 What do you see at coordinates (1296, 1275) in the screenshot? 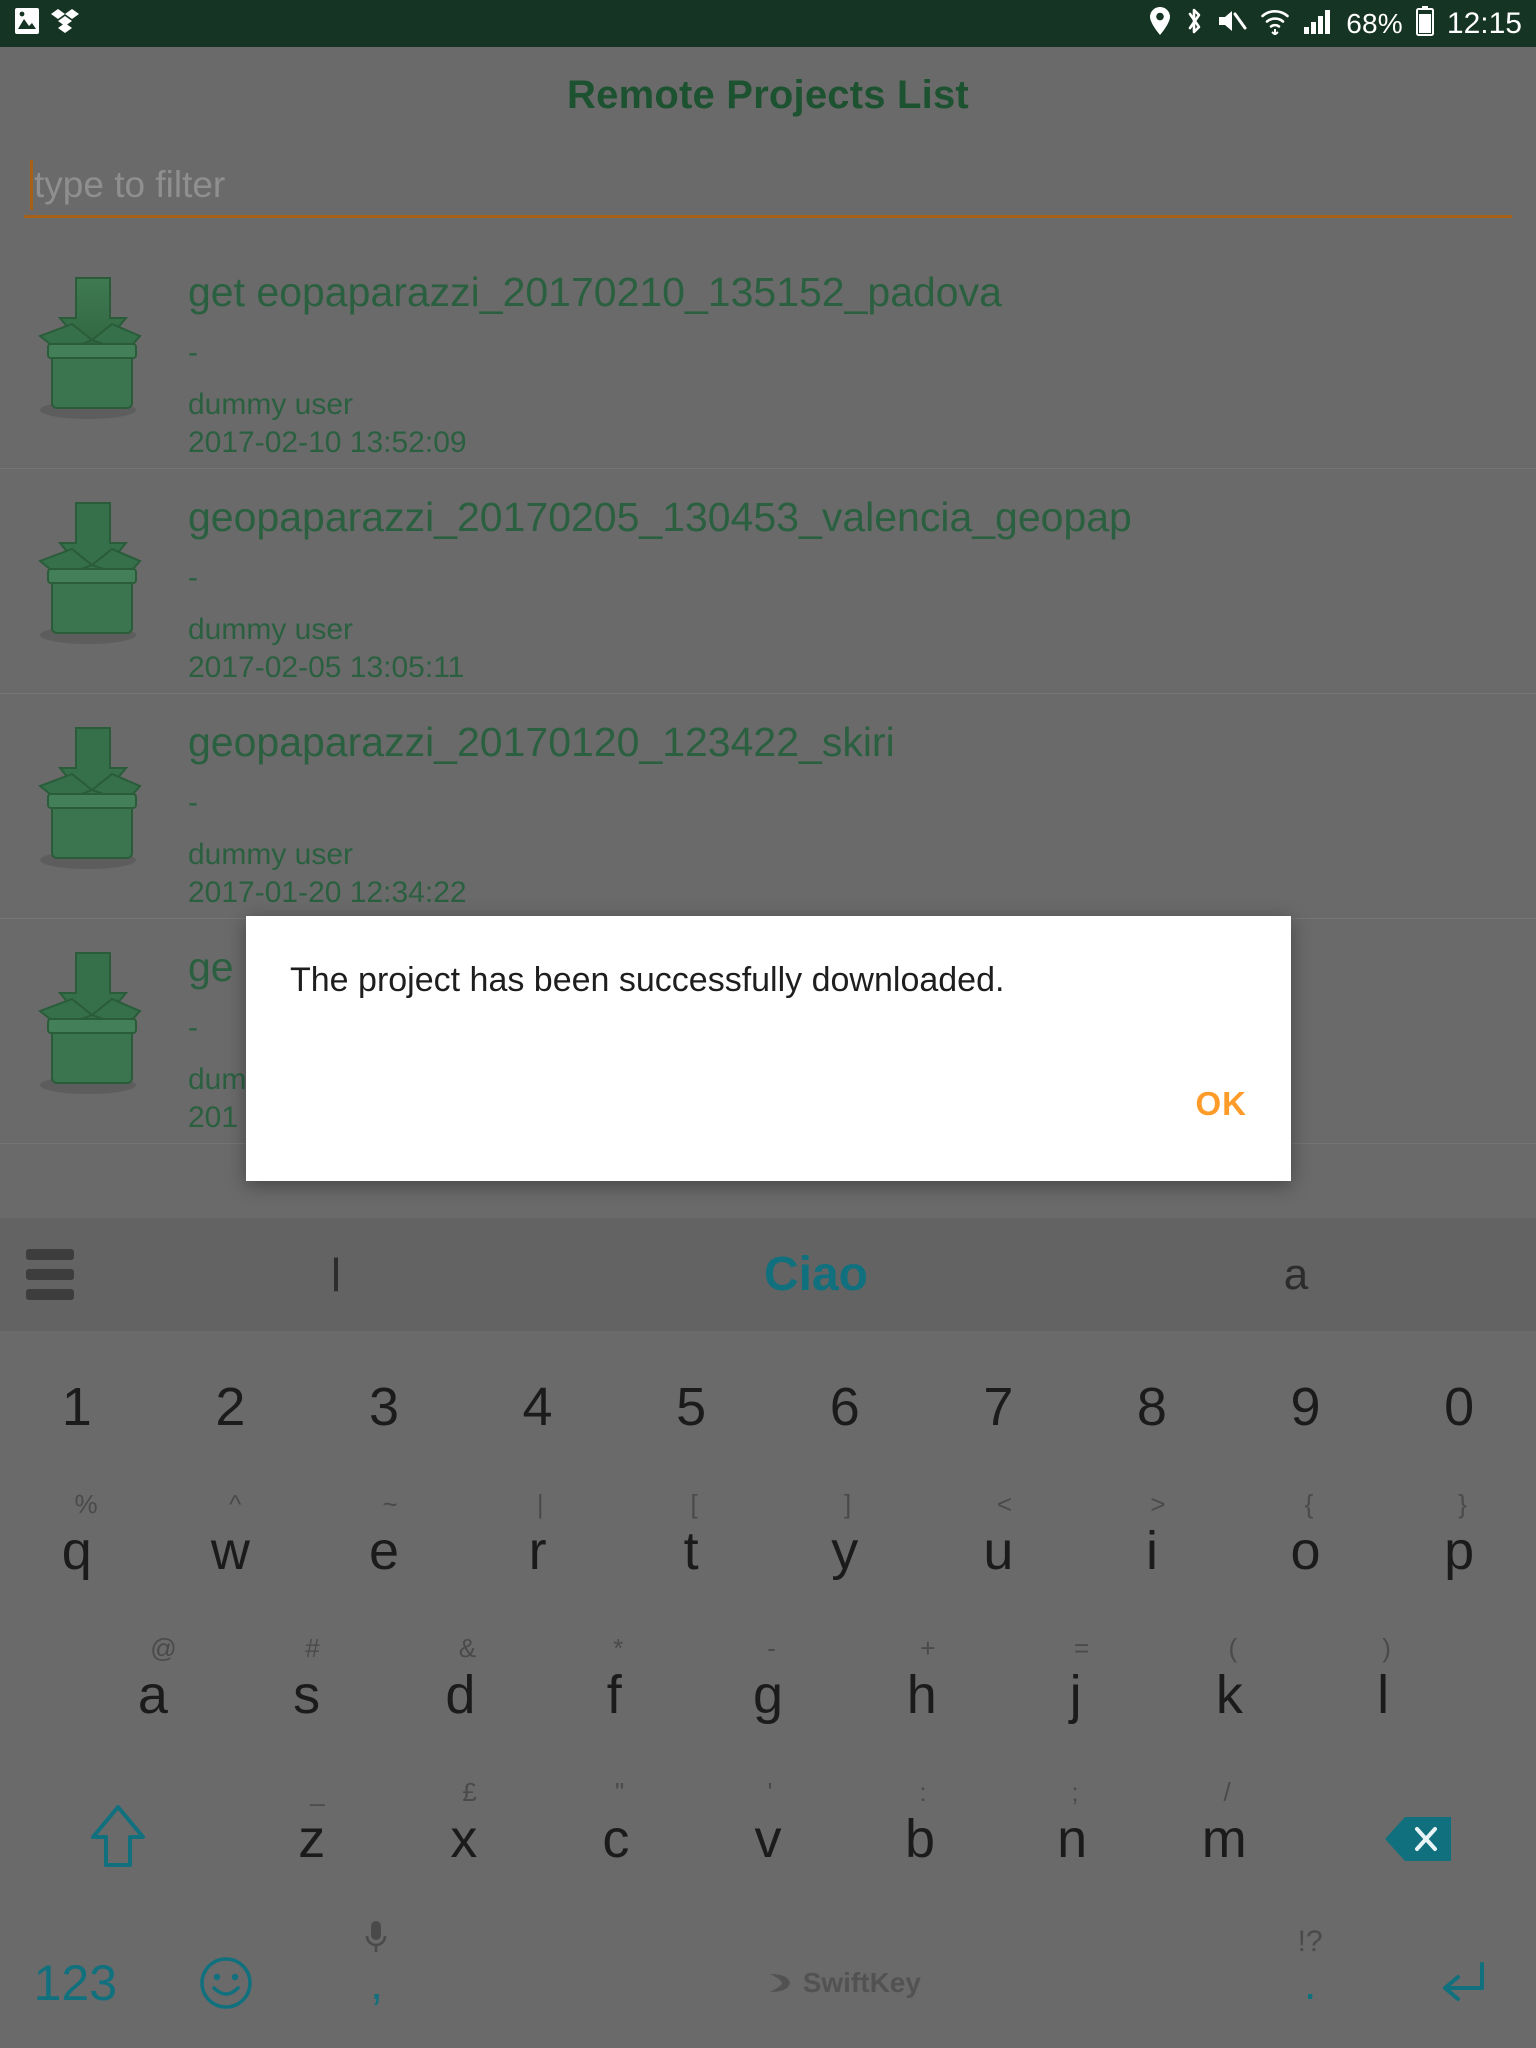
I see `suggestion-item-3: a` at bounding box center [1296, 1275].